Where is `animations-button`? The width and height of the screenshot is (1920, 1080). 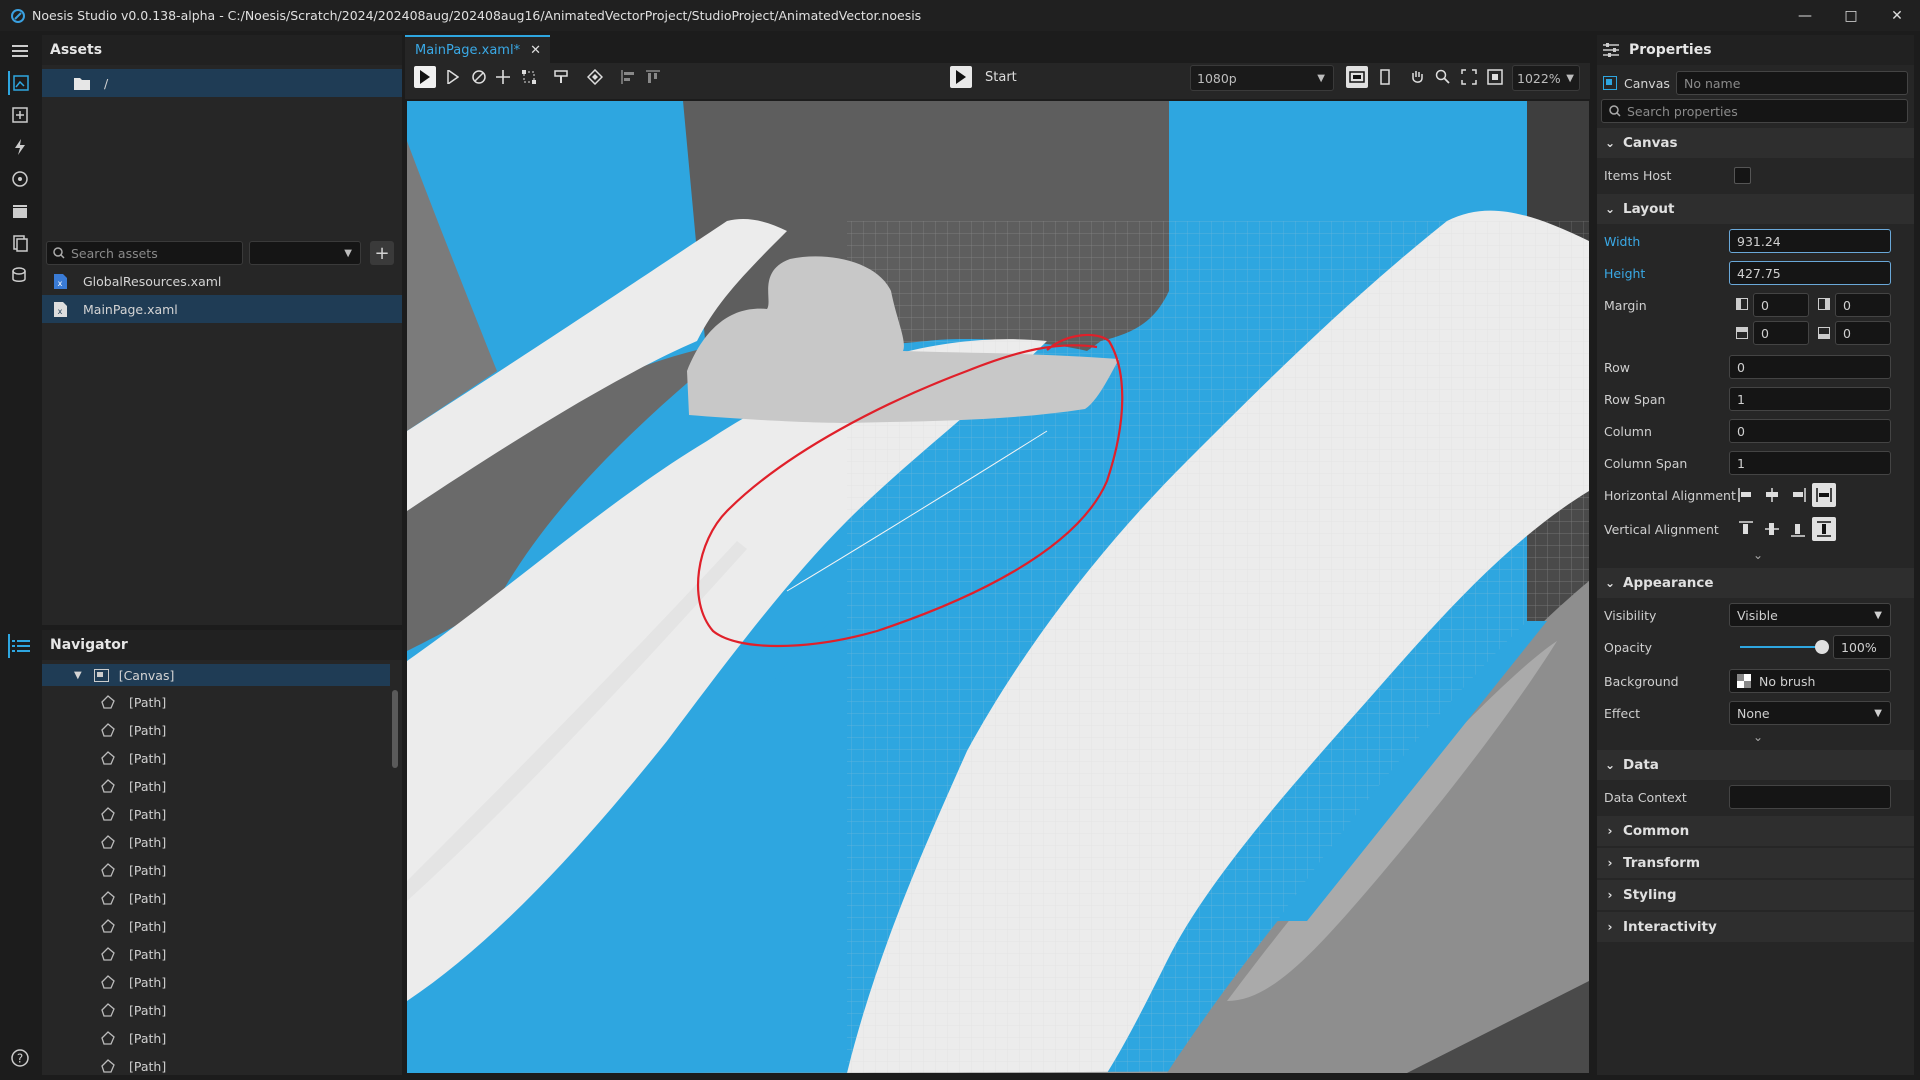
animations-button is located at coordinates (20, 211).